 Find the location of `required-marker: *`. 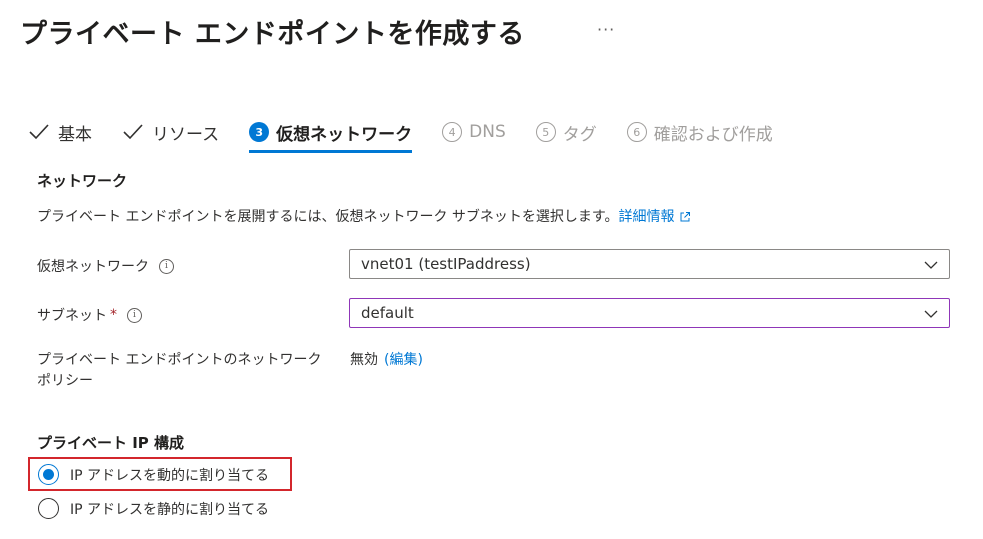

required-marker: * is located at coordinates (113, 315).